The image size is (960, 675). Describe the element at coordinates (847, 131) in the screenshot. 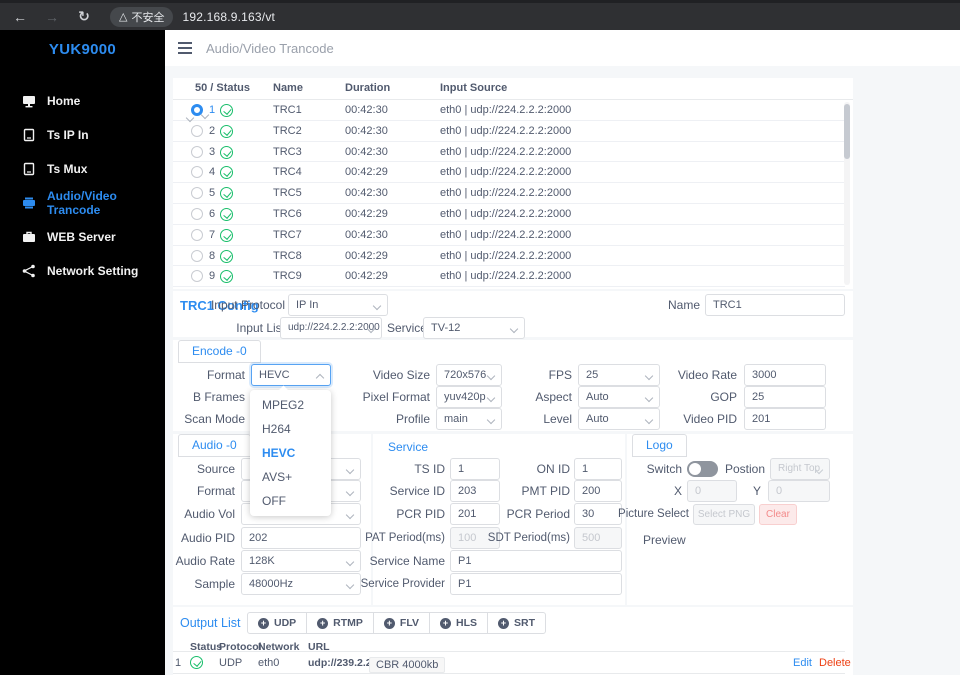

I see `scrollbar-thumb` at that location.